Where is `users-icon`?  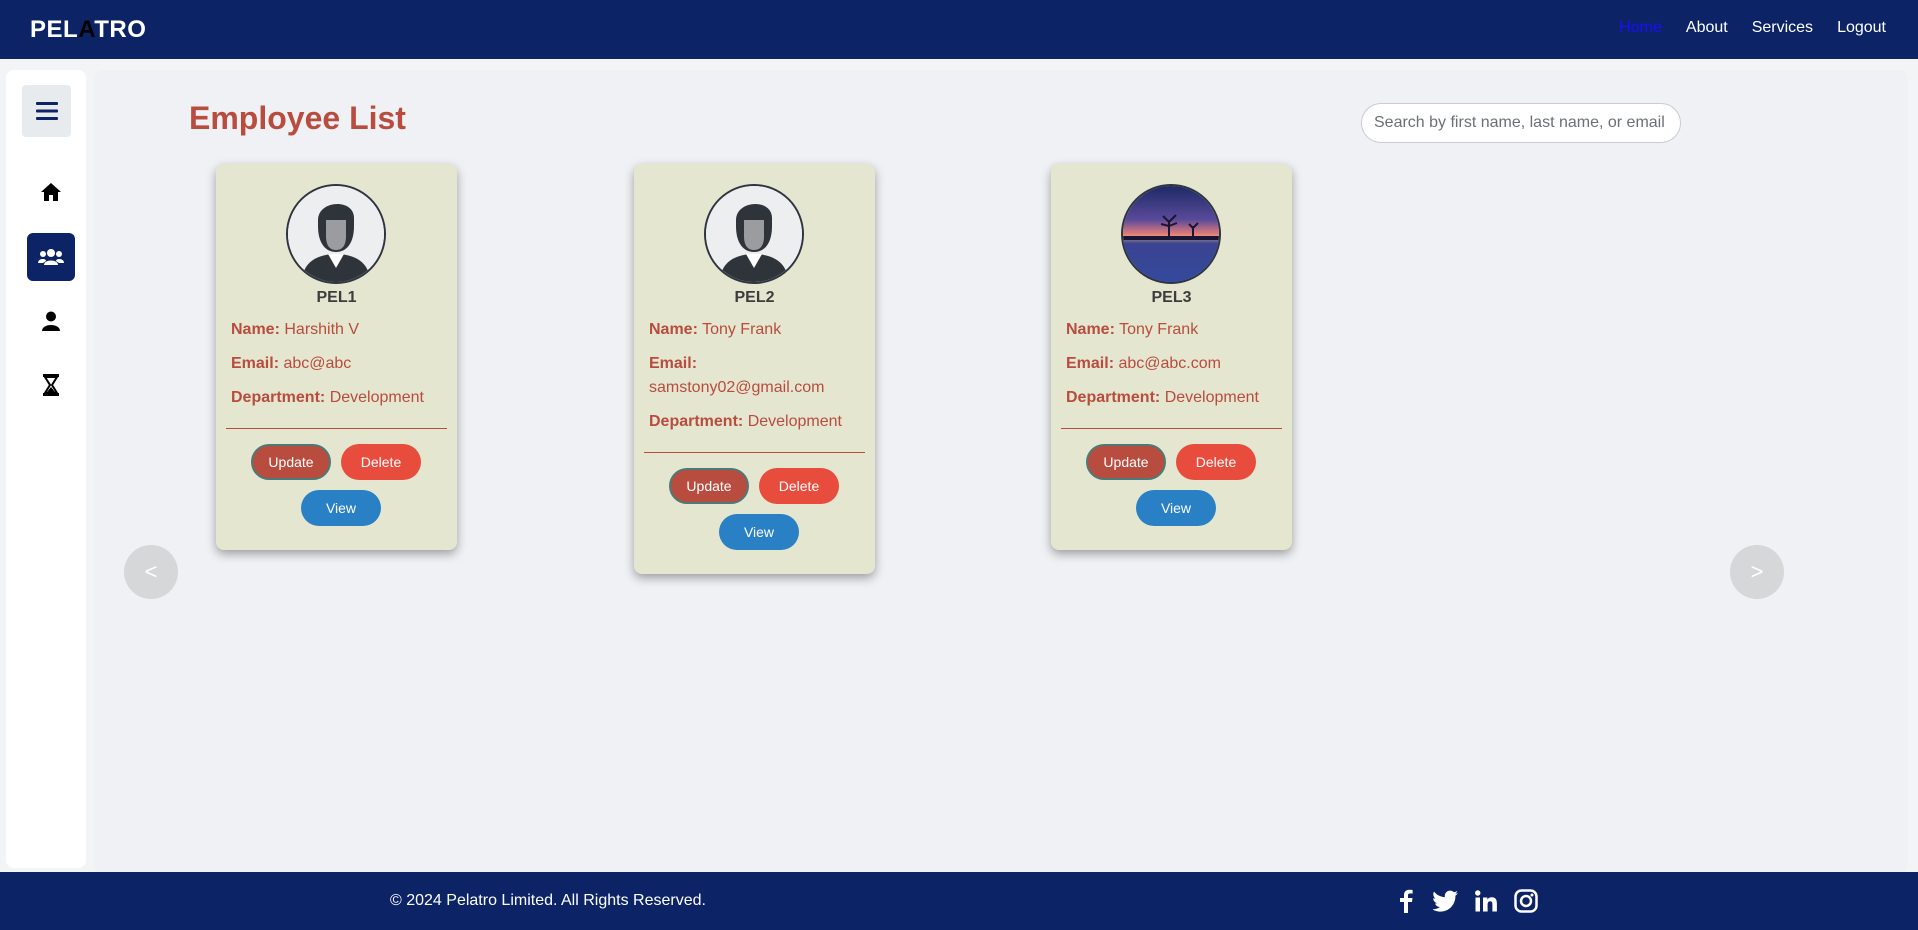 users-icon is located at coordinates (51, 257).